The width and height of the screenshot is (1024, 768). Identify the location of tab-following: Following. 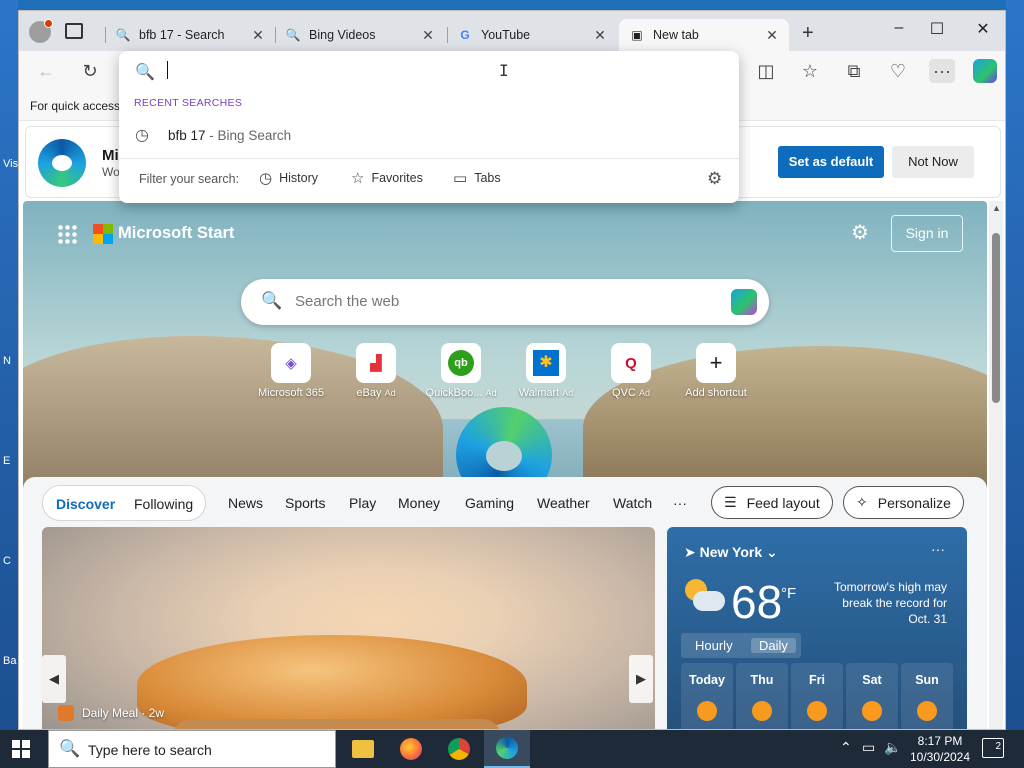
(163, 504).